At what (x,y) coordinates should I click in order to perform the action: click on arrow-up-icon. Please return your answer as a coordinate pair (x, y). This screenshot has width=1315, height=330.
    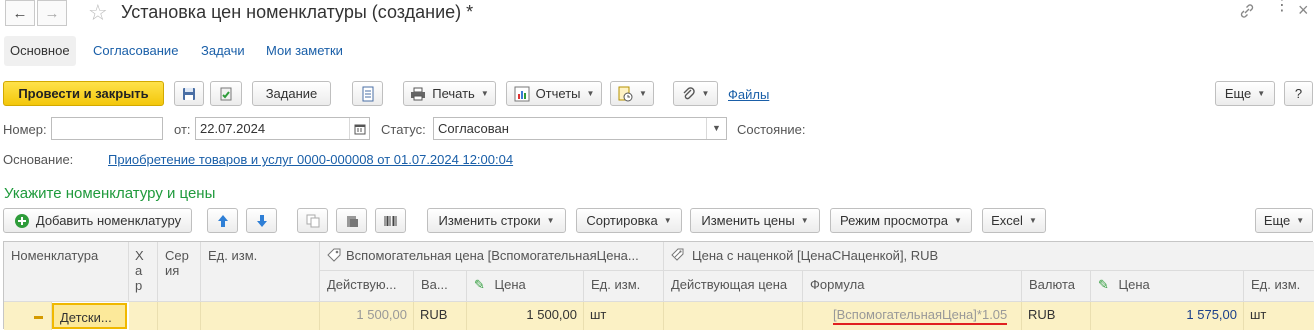
    Looking at the image, I should click on (223, 221).